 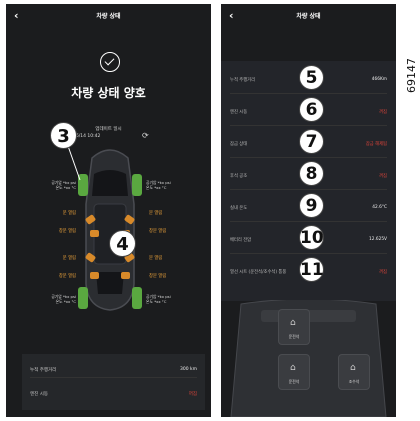 I want to click on figure-id: 69147, so click(x=411, y=75).